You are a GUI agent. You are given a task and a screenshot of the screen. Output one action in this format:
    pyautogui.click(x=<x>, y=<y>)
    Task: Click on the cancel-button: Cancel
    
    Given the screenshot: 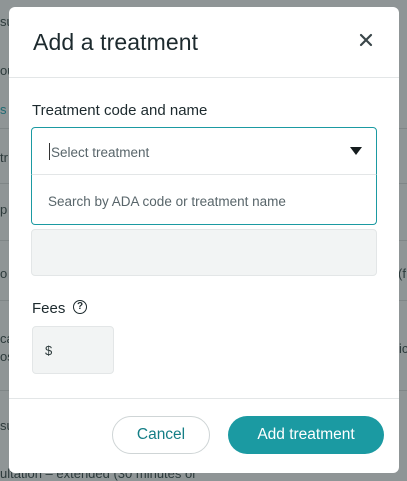 What is the action you would take?
    pyautogui.click(x=161, y=435)
    